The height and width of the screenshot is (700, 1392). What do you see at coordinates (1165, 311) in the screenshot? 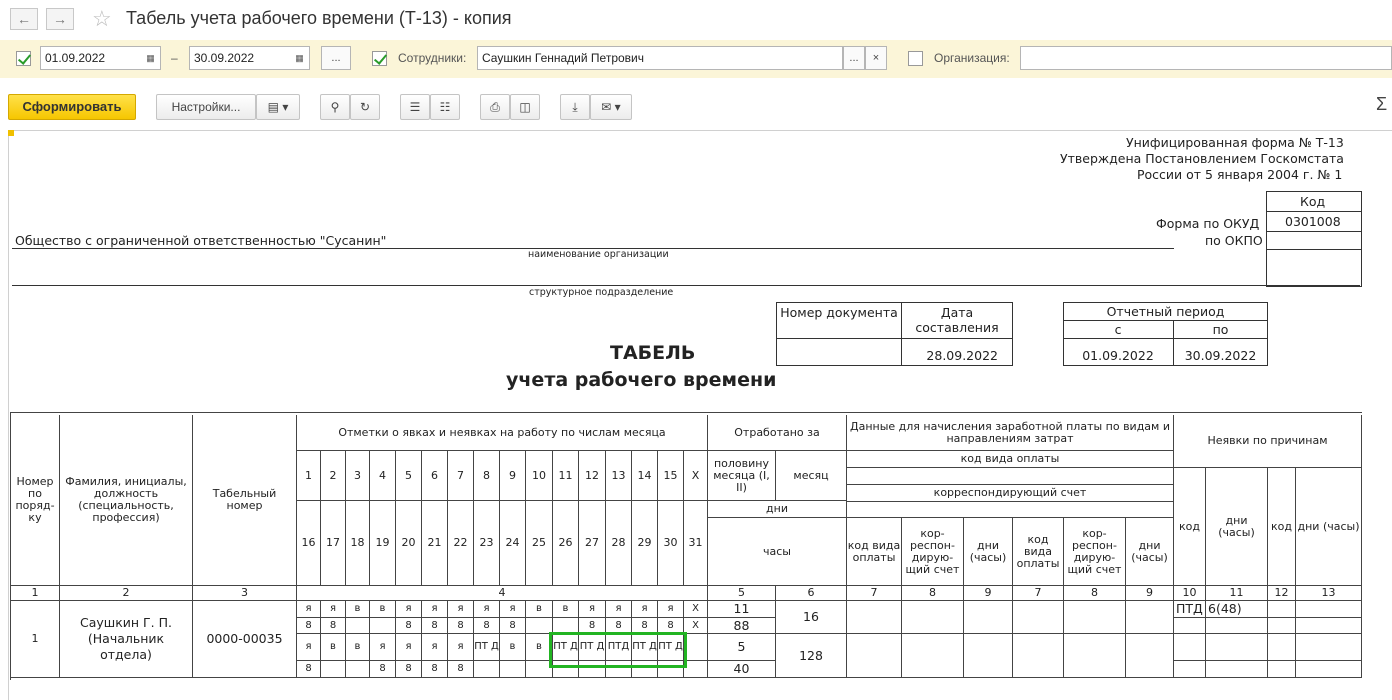
I see `period-header: Отчетный период` at bounding box center [1165, 311].